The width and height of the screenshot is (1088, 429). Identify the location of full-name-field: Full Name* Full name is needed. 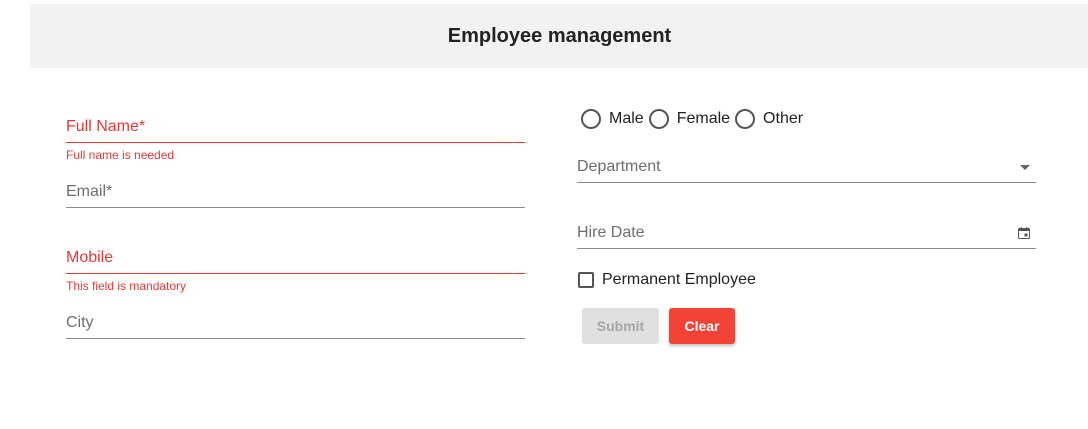
(295, 143).